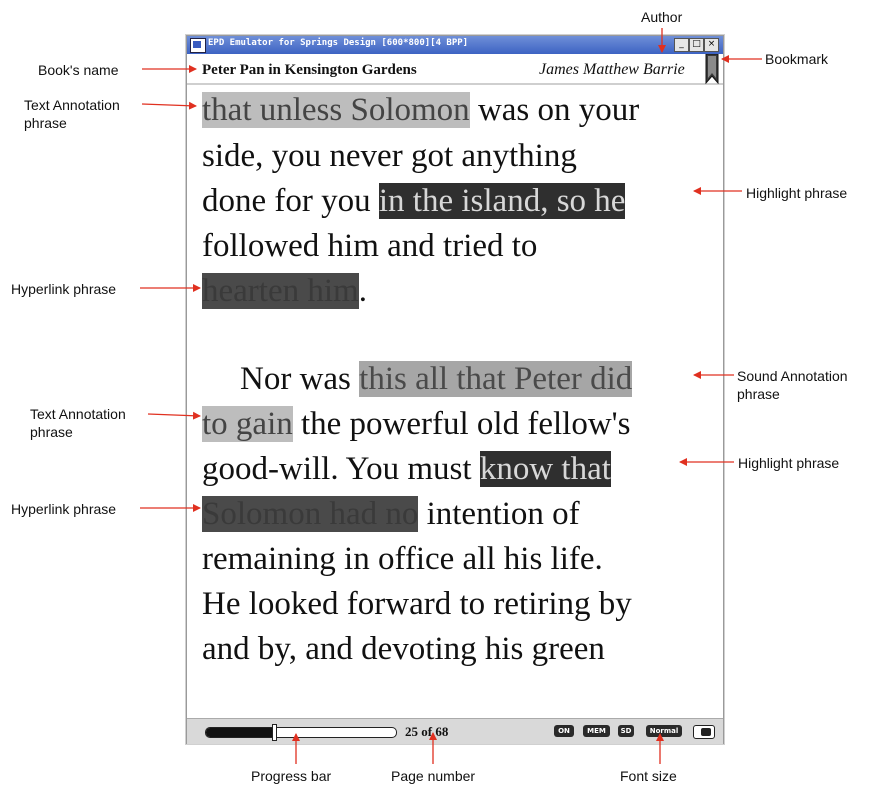 This screenshot has height=786, width=876. What do you see at coordinates (72, 114) in the screenshot?
I see `text-annotation-label-1: Text Annotation phrase` at bounding box center [72, 114].